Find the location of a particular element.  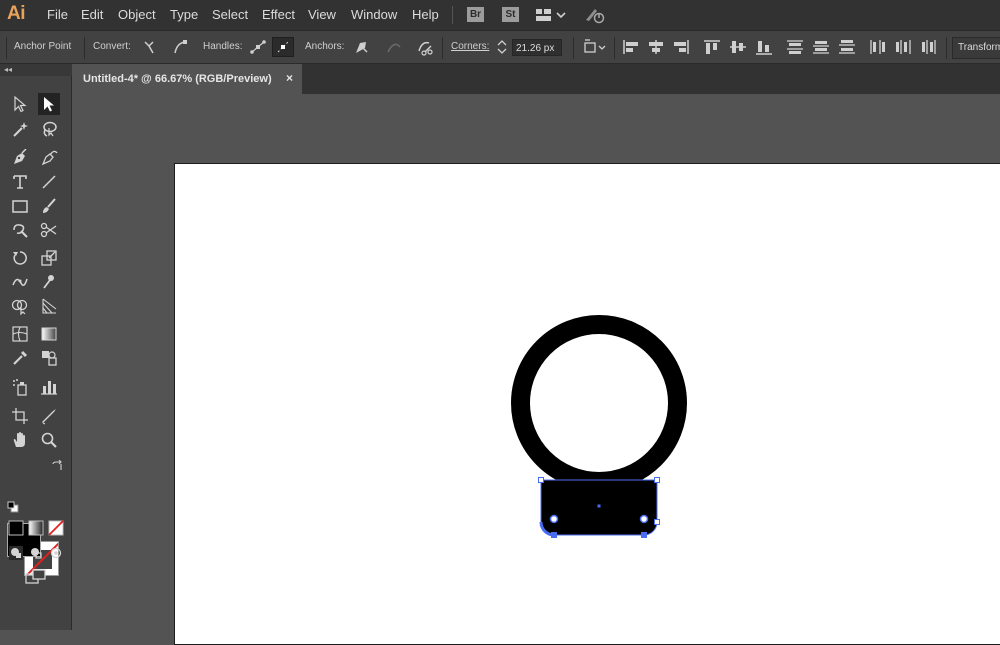

color-mode-icon is located at coordinates (16, 528).